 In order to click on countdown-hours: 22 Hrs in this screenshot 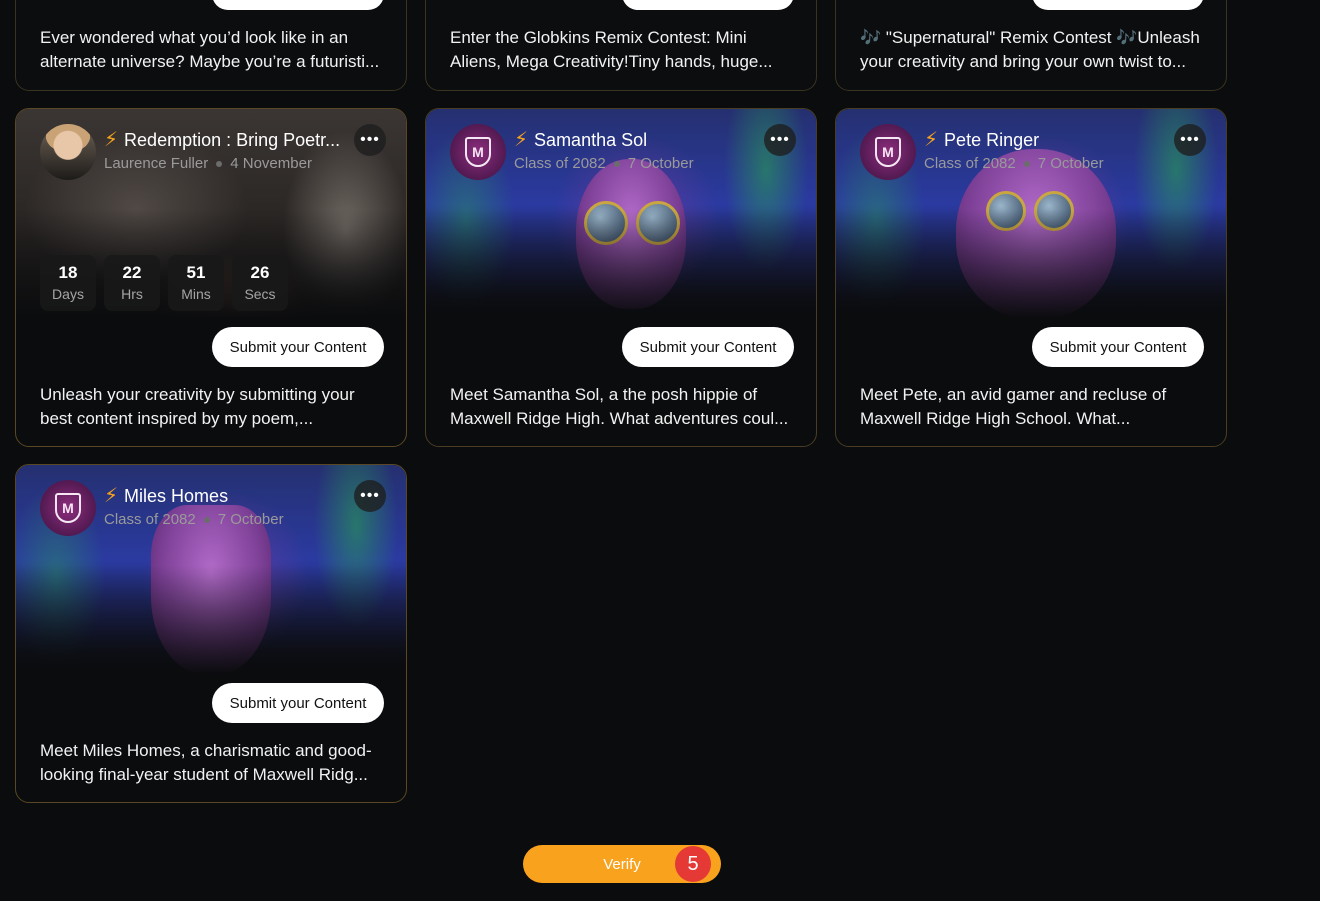, I will do `click(132, 283)`.